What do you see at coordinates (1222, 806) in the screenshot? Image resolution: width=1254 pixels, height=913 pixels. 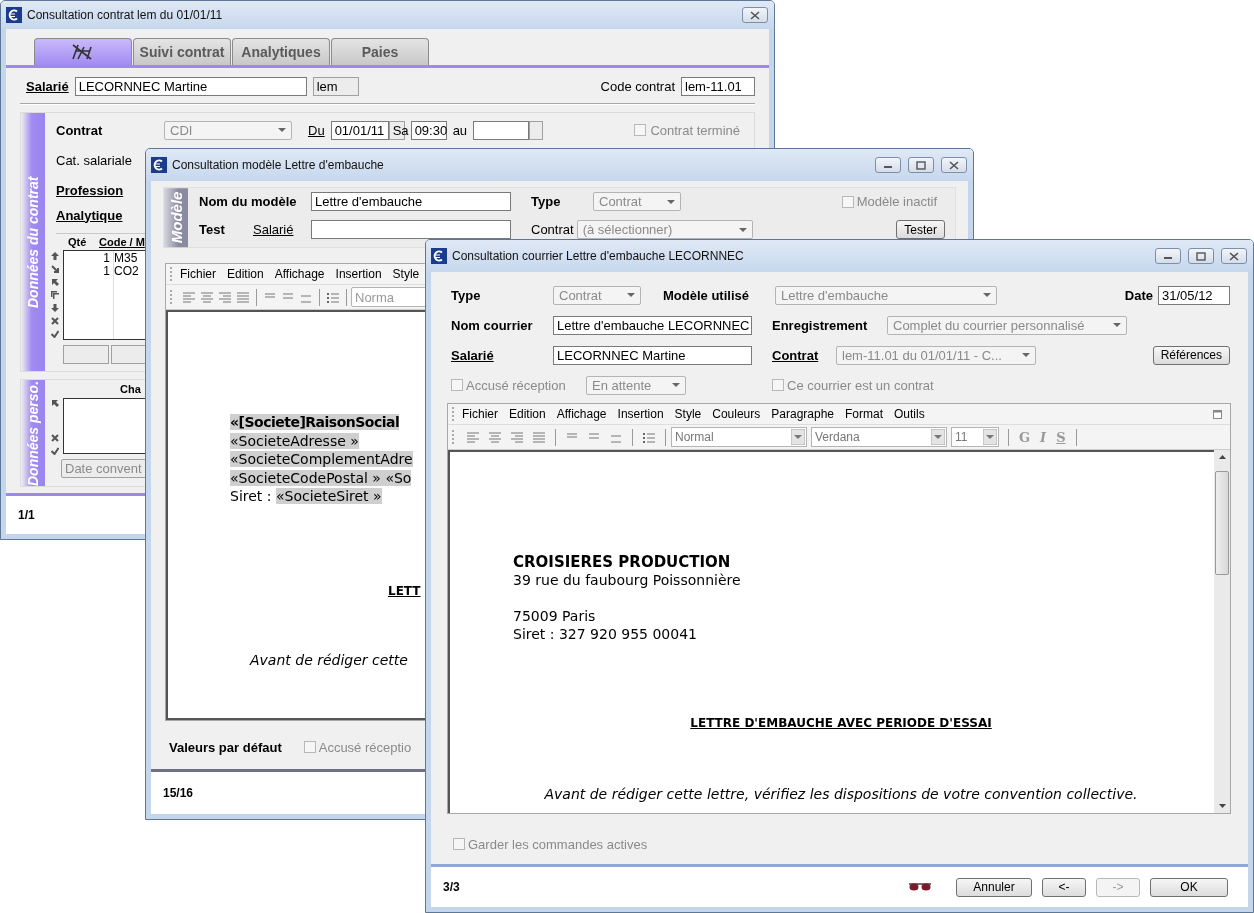 I see `scroll-down-icon` at bounding box center [1222, 806].